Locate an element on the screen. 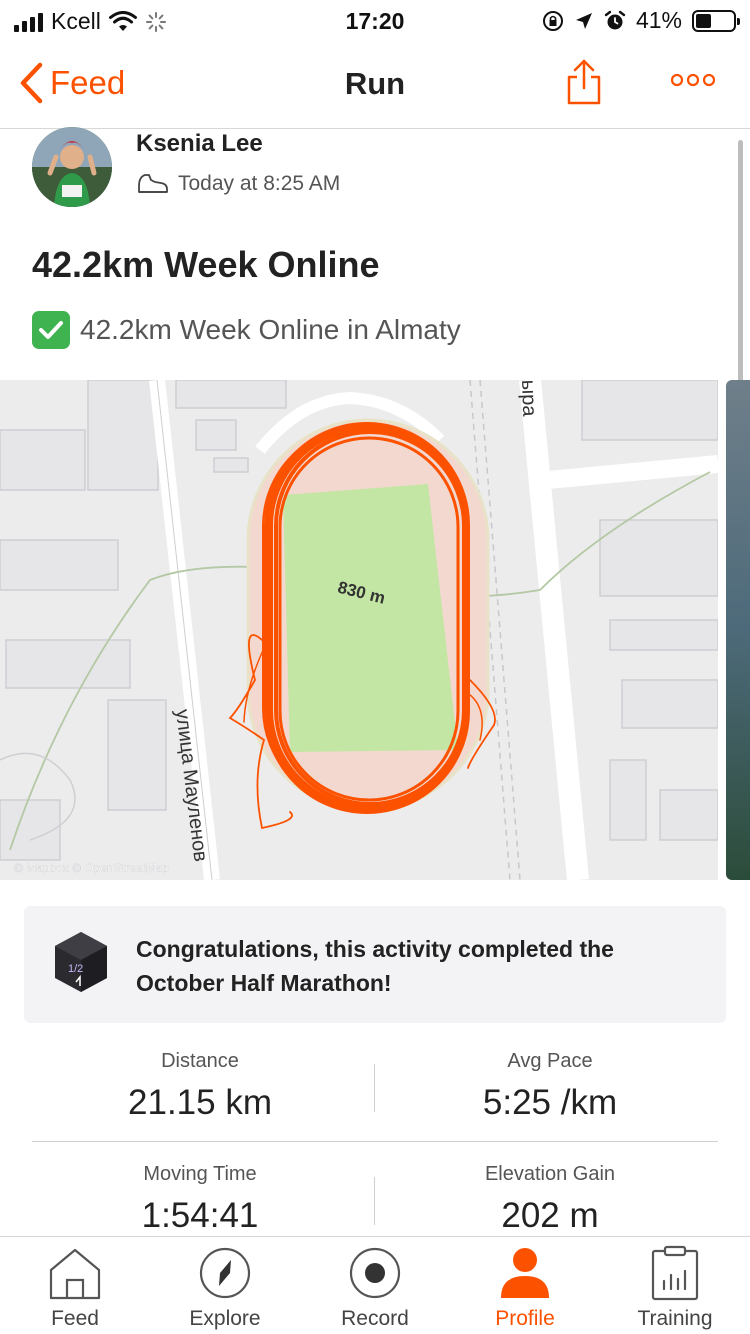  more-icon is located at coordinates (693, 80).